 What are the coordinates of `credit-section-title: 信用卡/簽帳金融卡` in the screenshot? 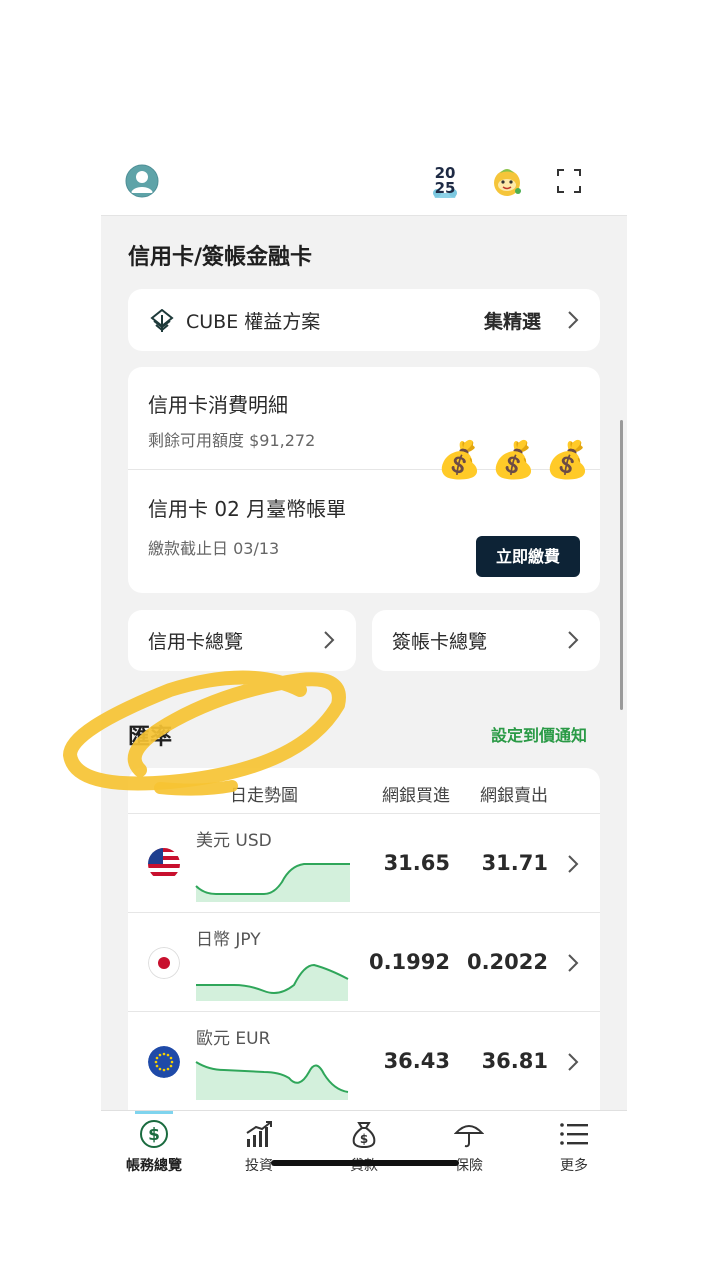 It's located at (220, 257).